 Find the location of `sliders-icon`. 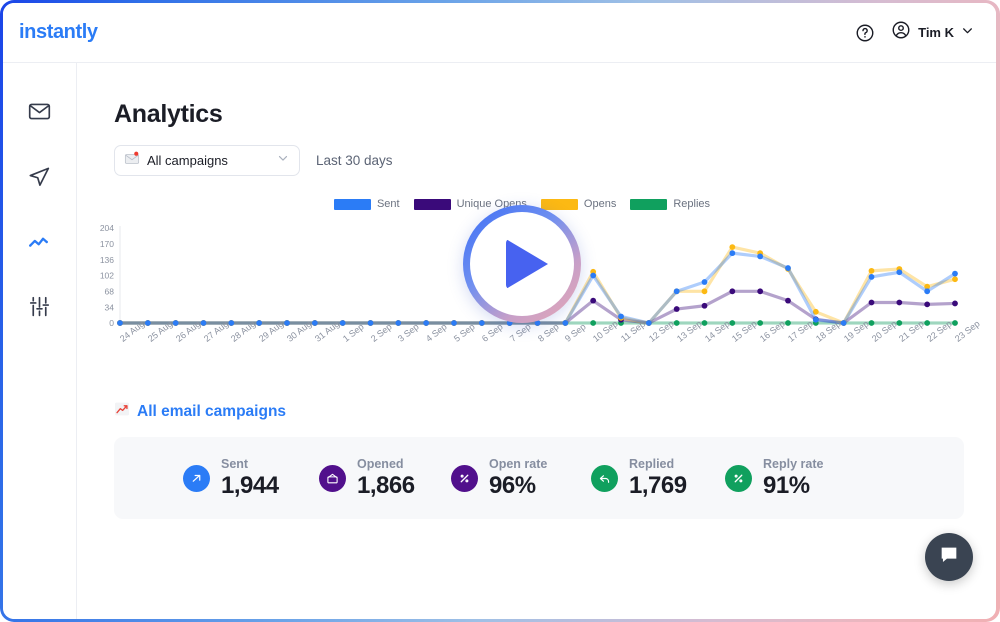

sliders-icon is located at coordinates (39, 309).